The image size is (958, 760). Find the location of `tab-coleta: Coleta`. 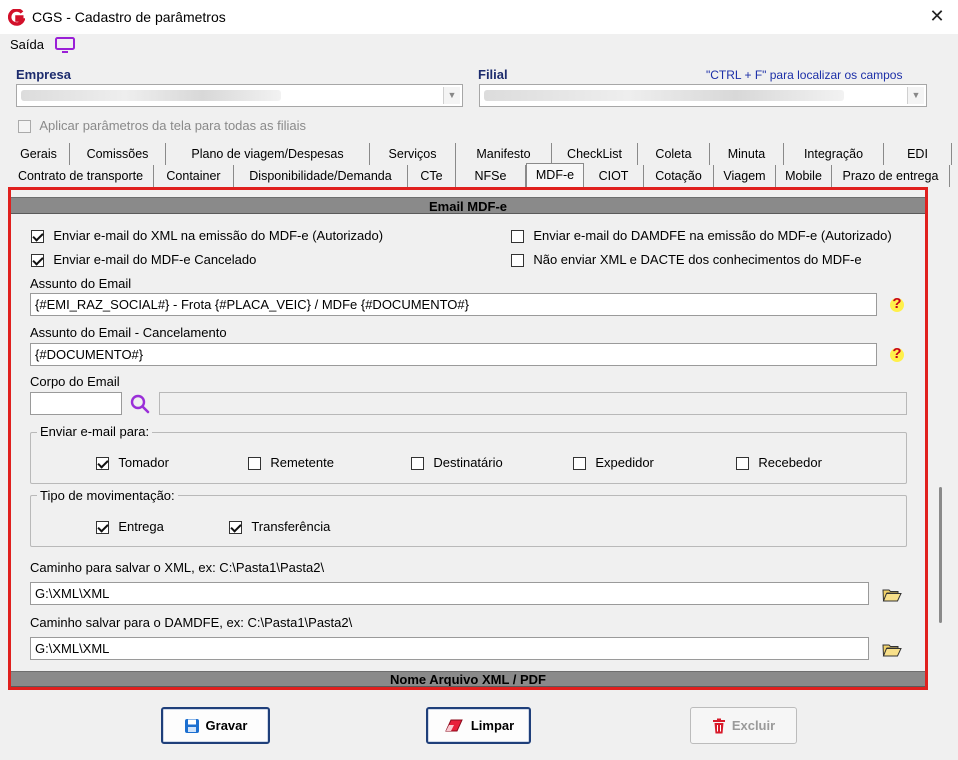

tab-coleta: Coleta is located at coordinates (674, 154).